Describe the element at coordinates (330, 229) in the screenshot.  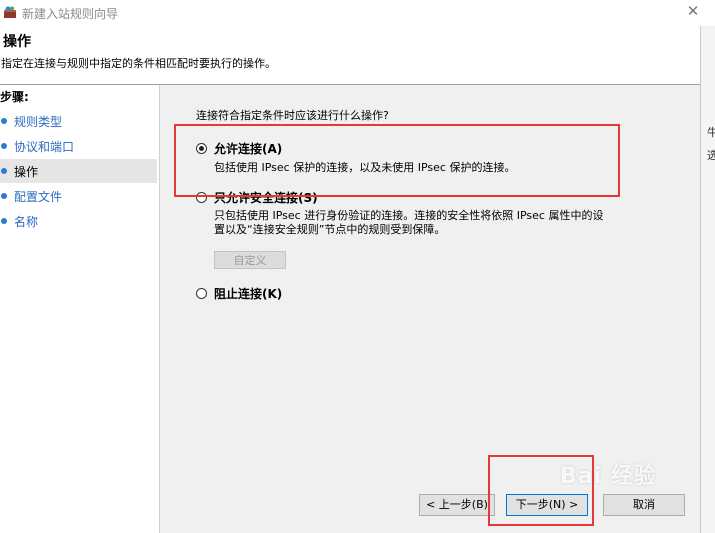
I see `secure-connection-description-line2: 置以及“连接安全规则”节点中的规则受到保障。` at that location.